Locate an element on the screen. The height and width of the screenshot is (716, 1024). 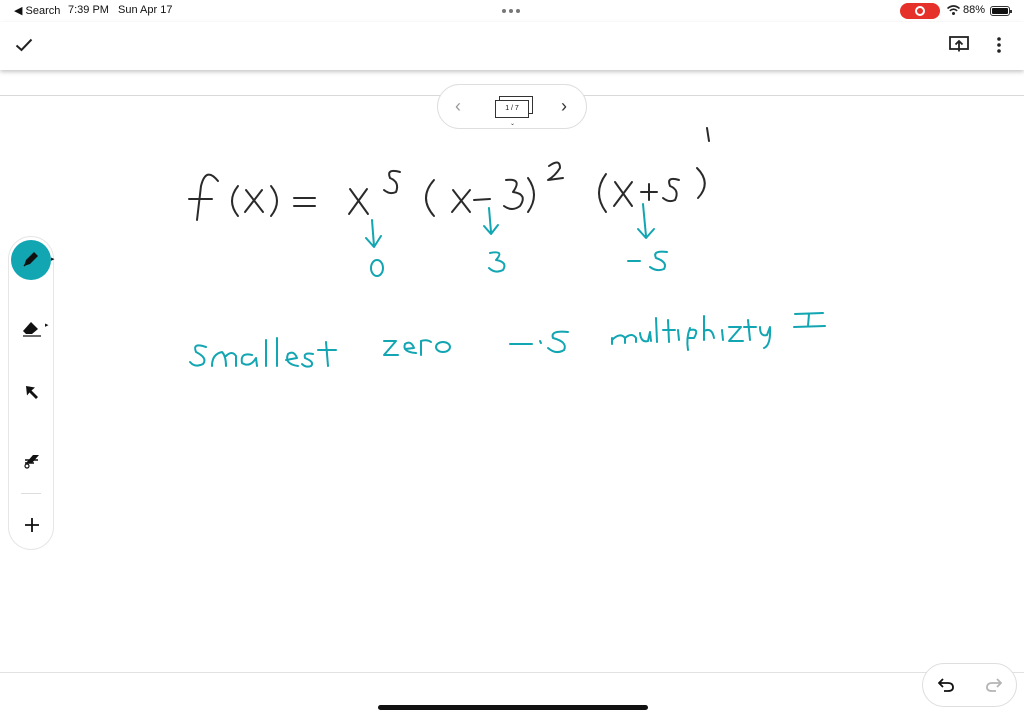
highlighter-tool: ▸ is located at coordinates (35, 328).